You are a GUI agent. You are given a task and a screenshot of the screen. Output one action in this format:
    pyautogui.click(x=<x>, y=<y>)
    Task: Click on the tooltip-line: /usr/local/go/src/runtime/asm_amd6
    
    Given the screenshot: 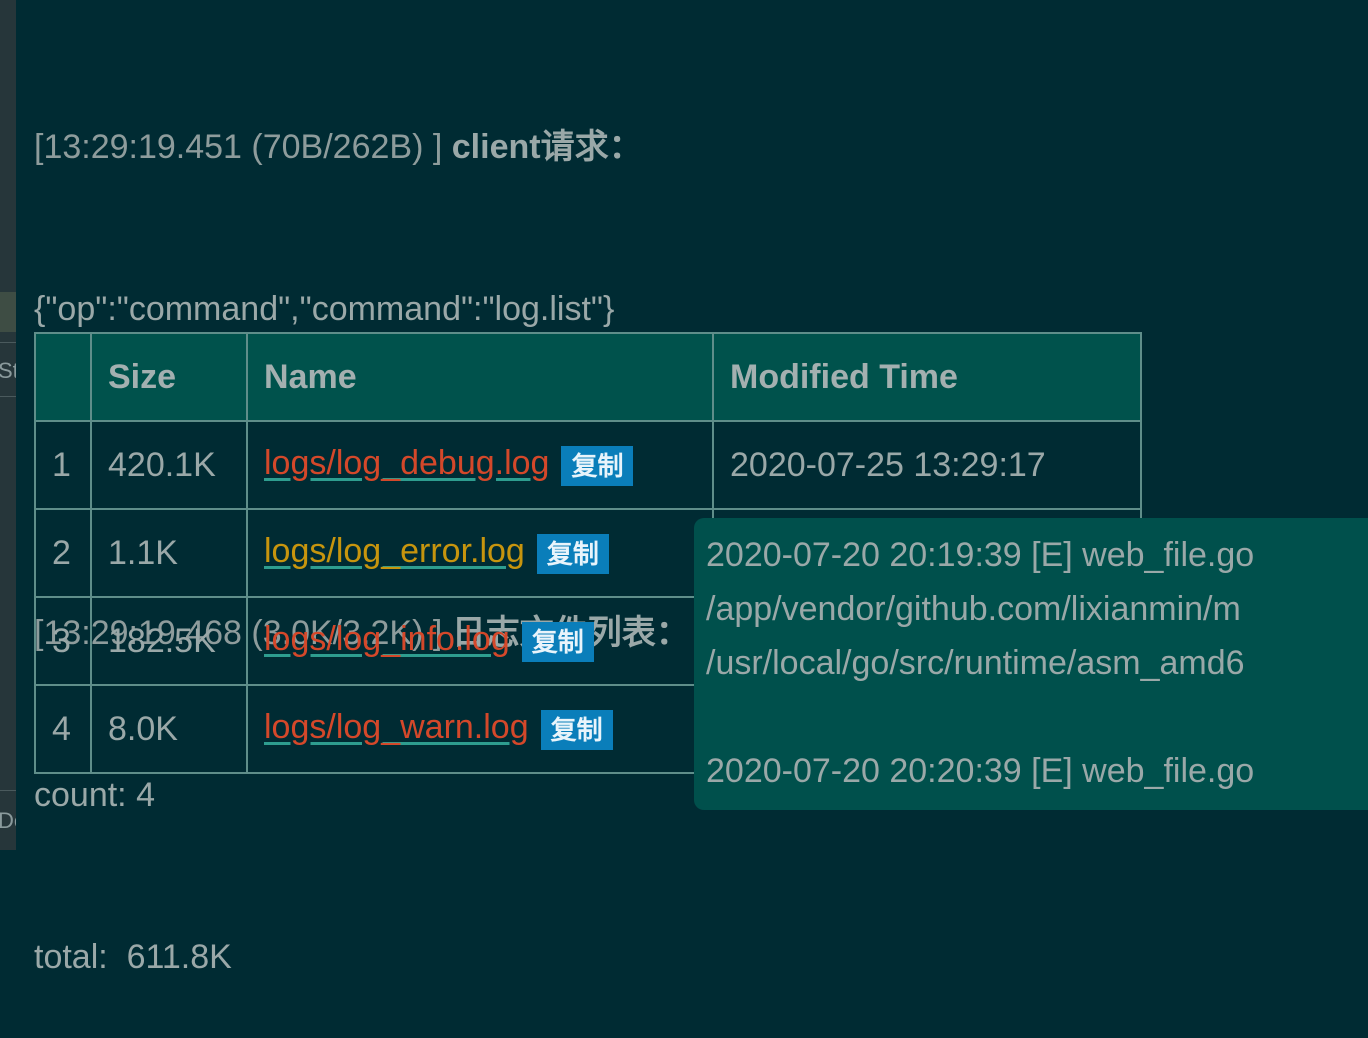 What is the action you would take?
    pyautogui.click(x=975, y=663)
    